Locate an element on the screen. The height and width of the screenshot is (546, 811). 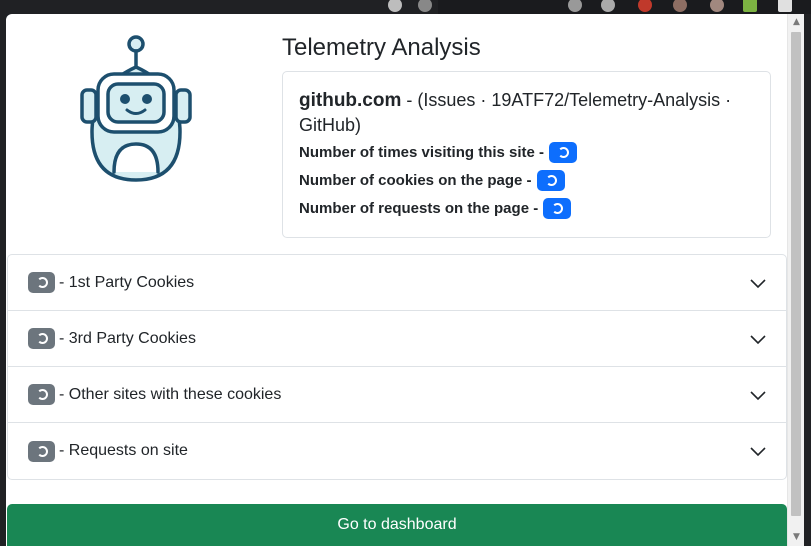
stat-requests: Number of requests on the page - is located at coordinates (526, 208).